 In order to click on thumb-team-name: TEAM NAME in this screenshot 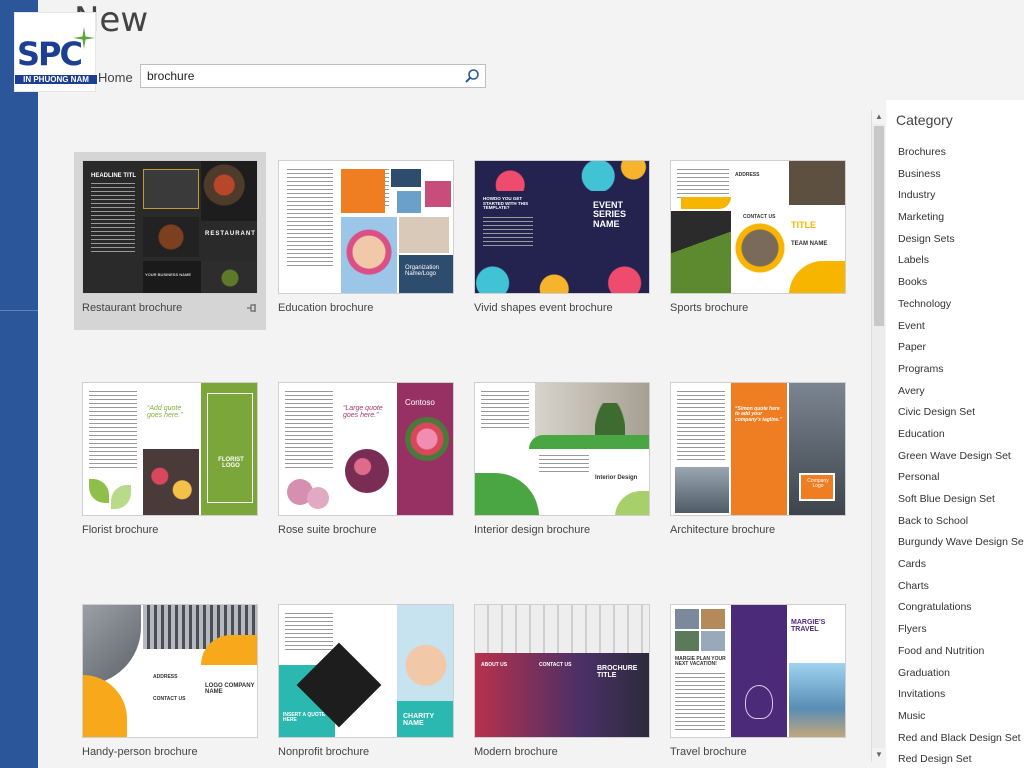, I will do `click(809, 244)`.